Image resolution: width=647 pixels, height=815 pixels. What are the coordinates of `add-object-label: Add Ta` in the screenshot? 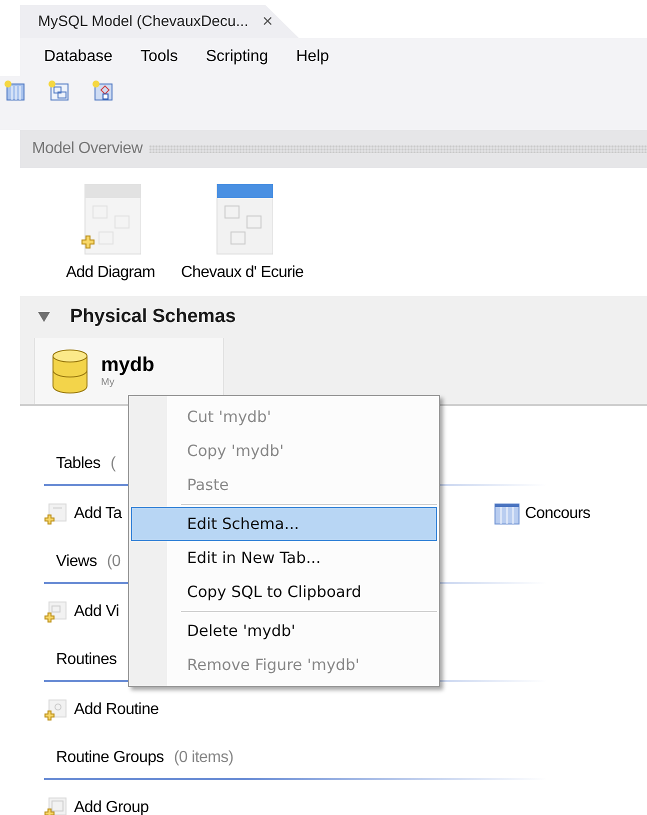 It's located at (98, 514).